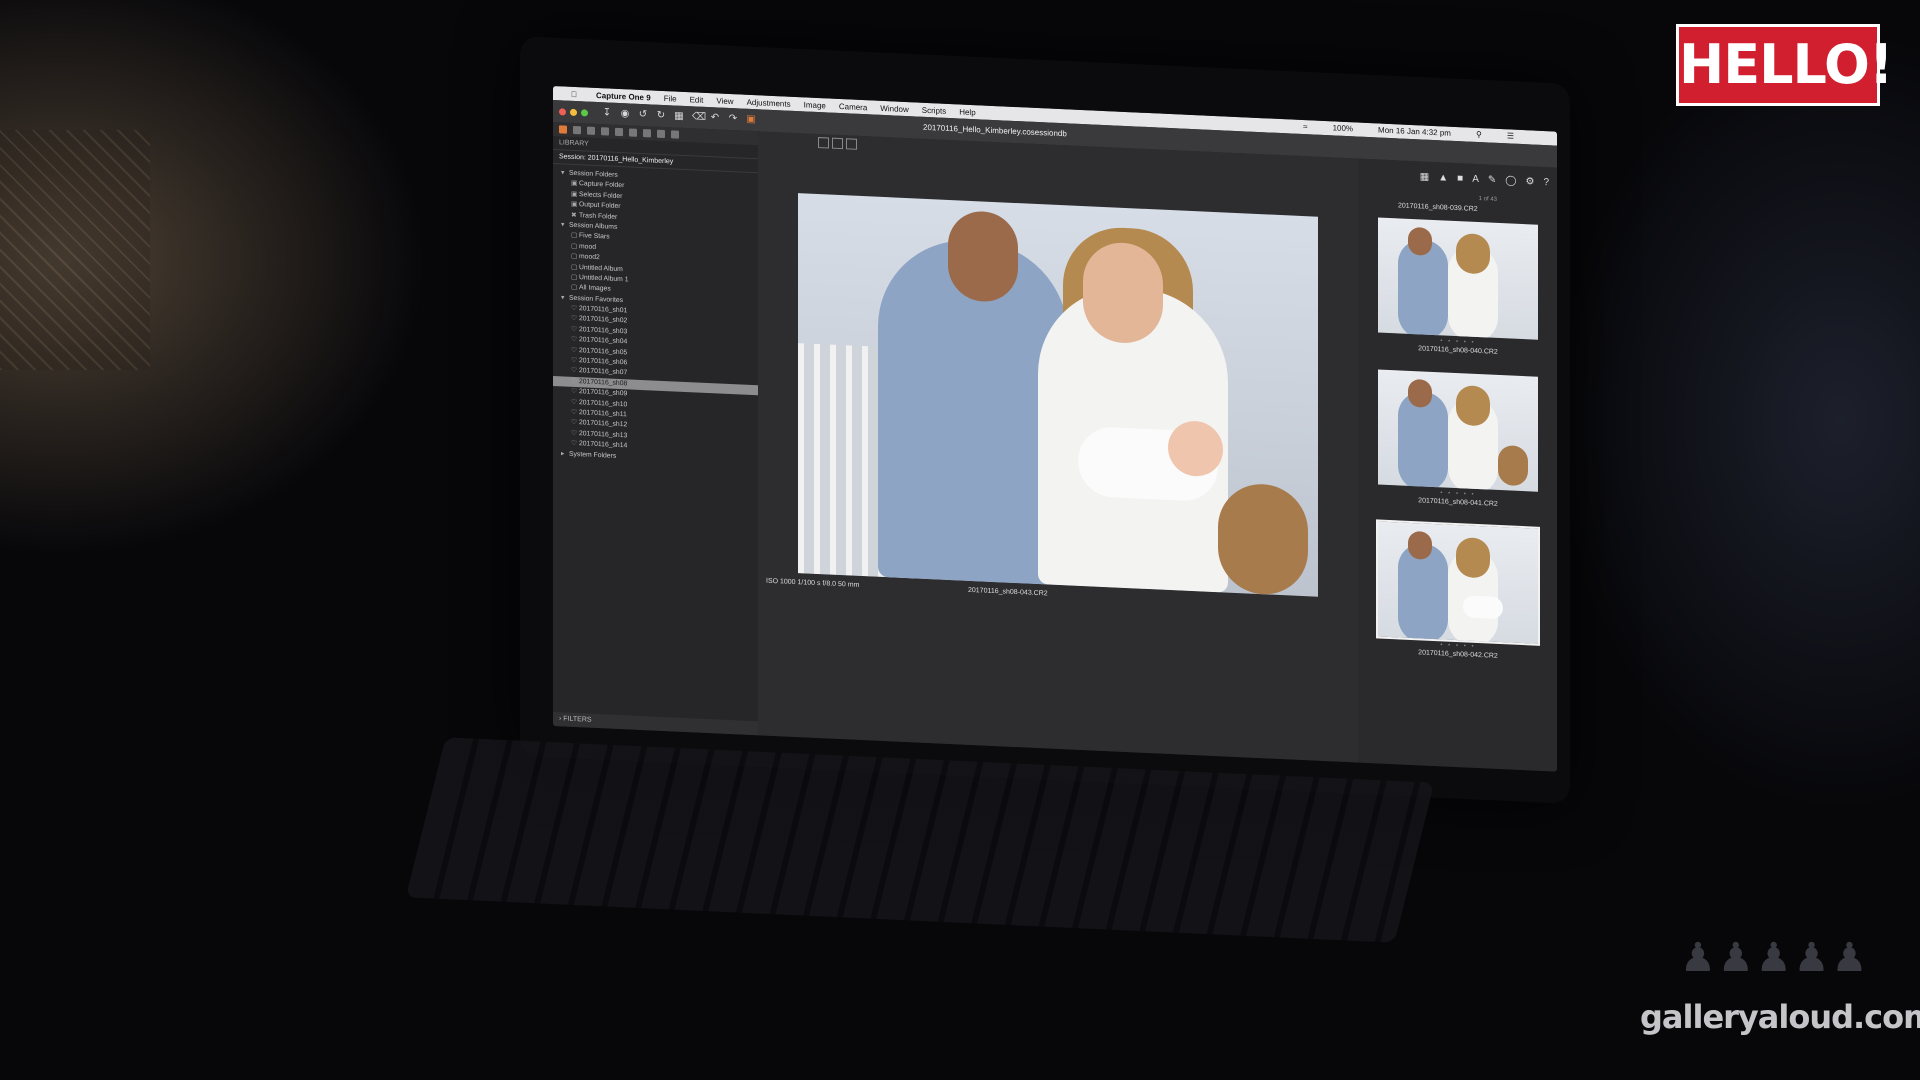  Describe the element at coordinates (934, 110) in the screenshot. I see `menu-scripts: Scripts` at that location.